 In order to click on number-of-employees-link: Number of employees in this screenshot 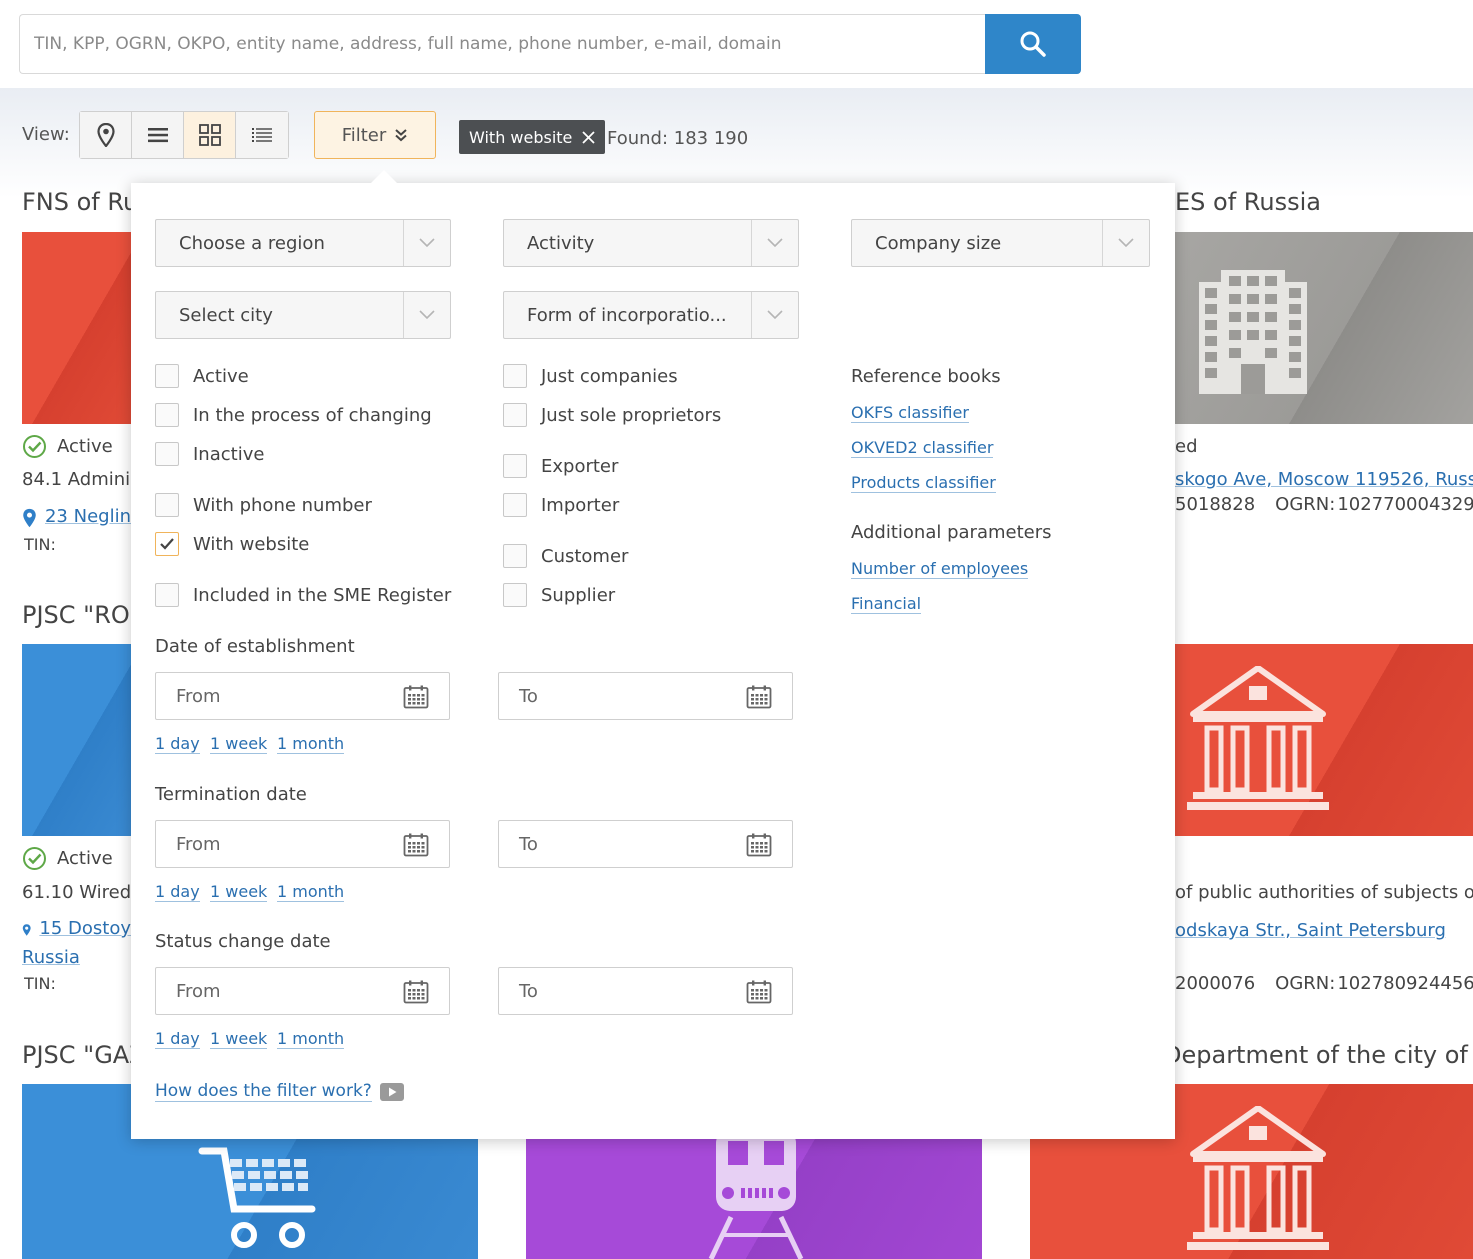, I will do `click(940, 569)`.